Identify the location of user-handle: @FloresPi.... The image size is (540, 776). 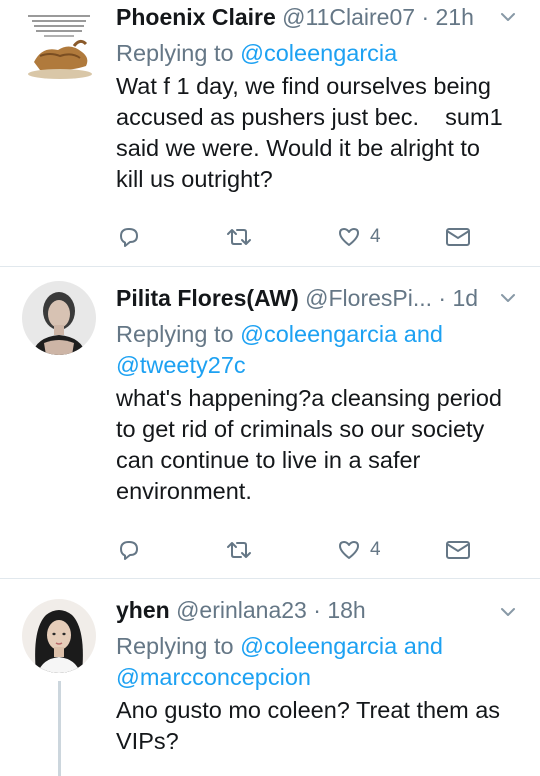
(368, 298).